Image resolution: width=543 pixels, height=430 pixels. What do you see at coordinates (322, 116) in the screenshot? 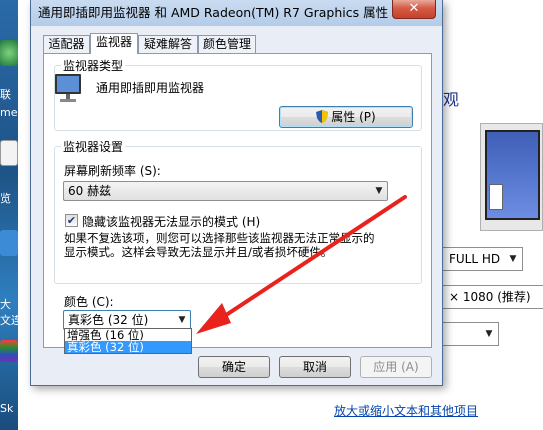
I see `shield-icon` at bounding box center [322, 116].